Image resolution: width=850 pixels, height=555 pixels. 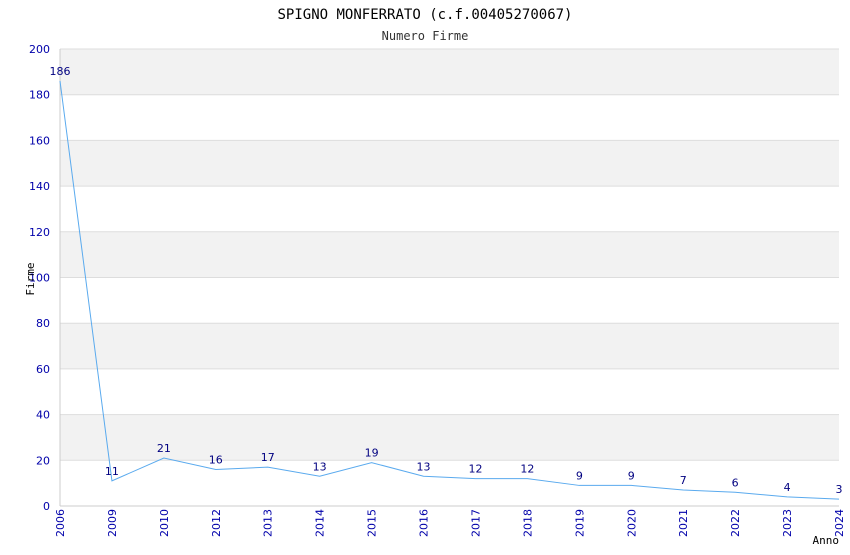 What do you see at coordinates (112, 471) in the screenshot?
I see `data-label: 11` at bounding box center [112, 471].